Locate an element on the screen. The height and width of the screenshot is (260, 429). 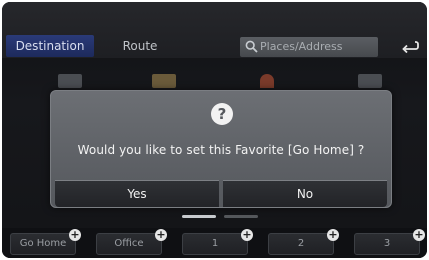
favorite-label: 1 is located at coordinates (215, 243).